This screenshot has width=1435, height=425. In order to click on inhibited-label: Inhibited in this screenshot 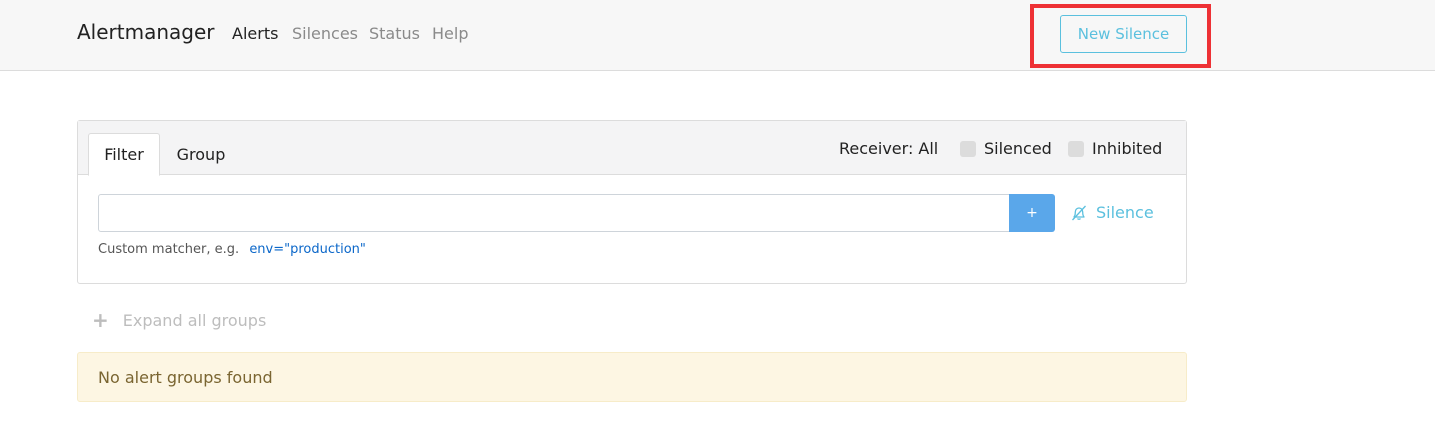, I will do `click(1127, 148)`.